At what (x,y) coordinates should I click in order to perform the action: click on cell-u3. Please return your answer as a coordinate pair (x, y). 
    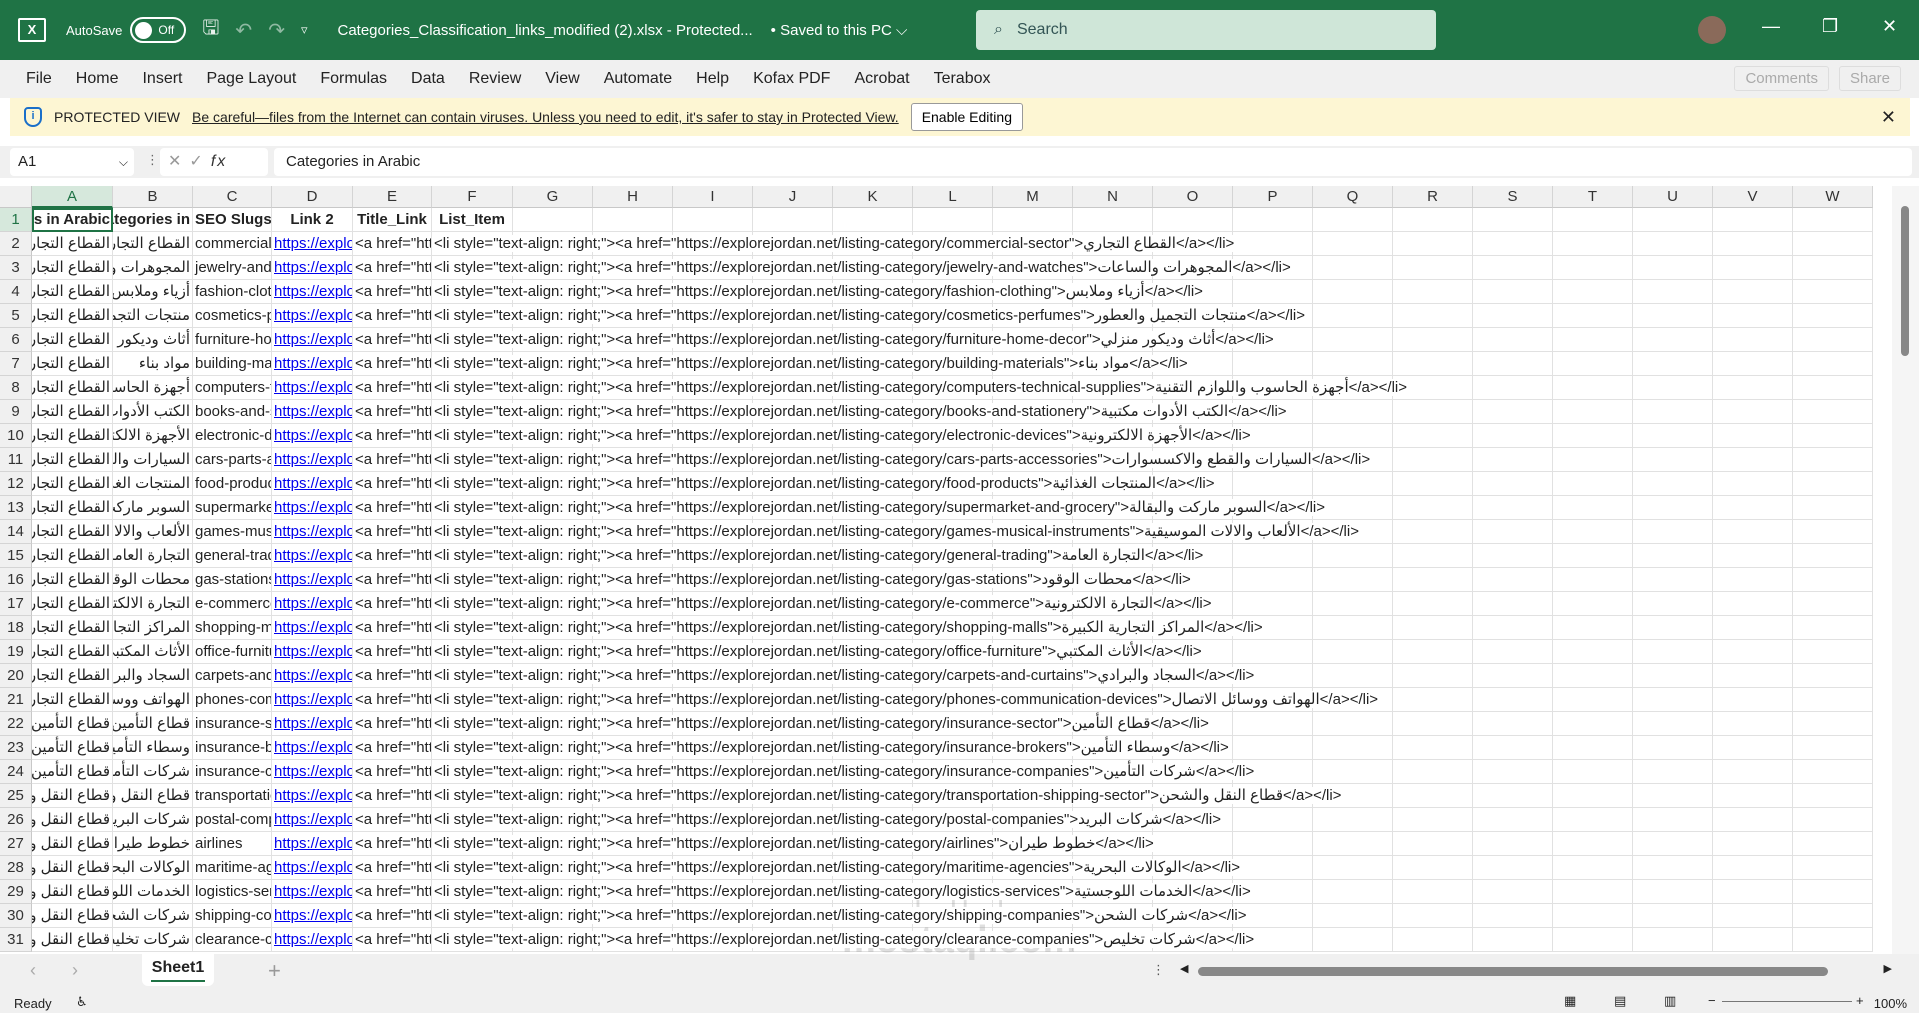
    Looking at the image, I should click on (1673, 268).